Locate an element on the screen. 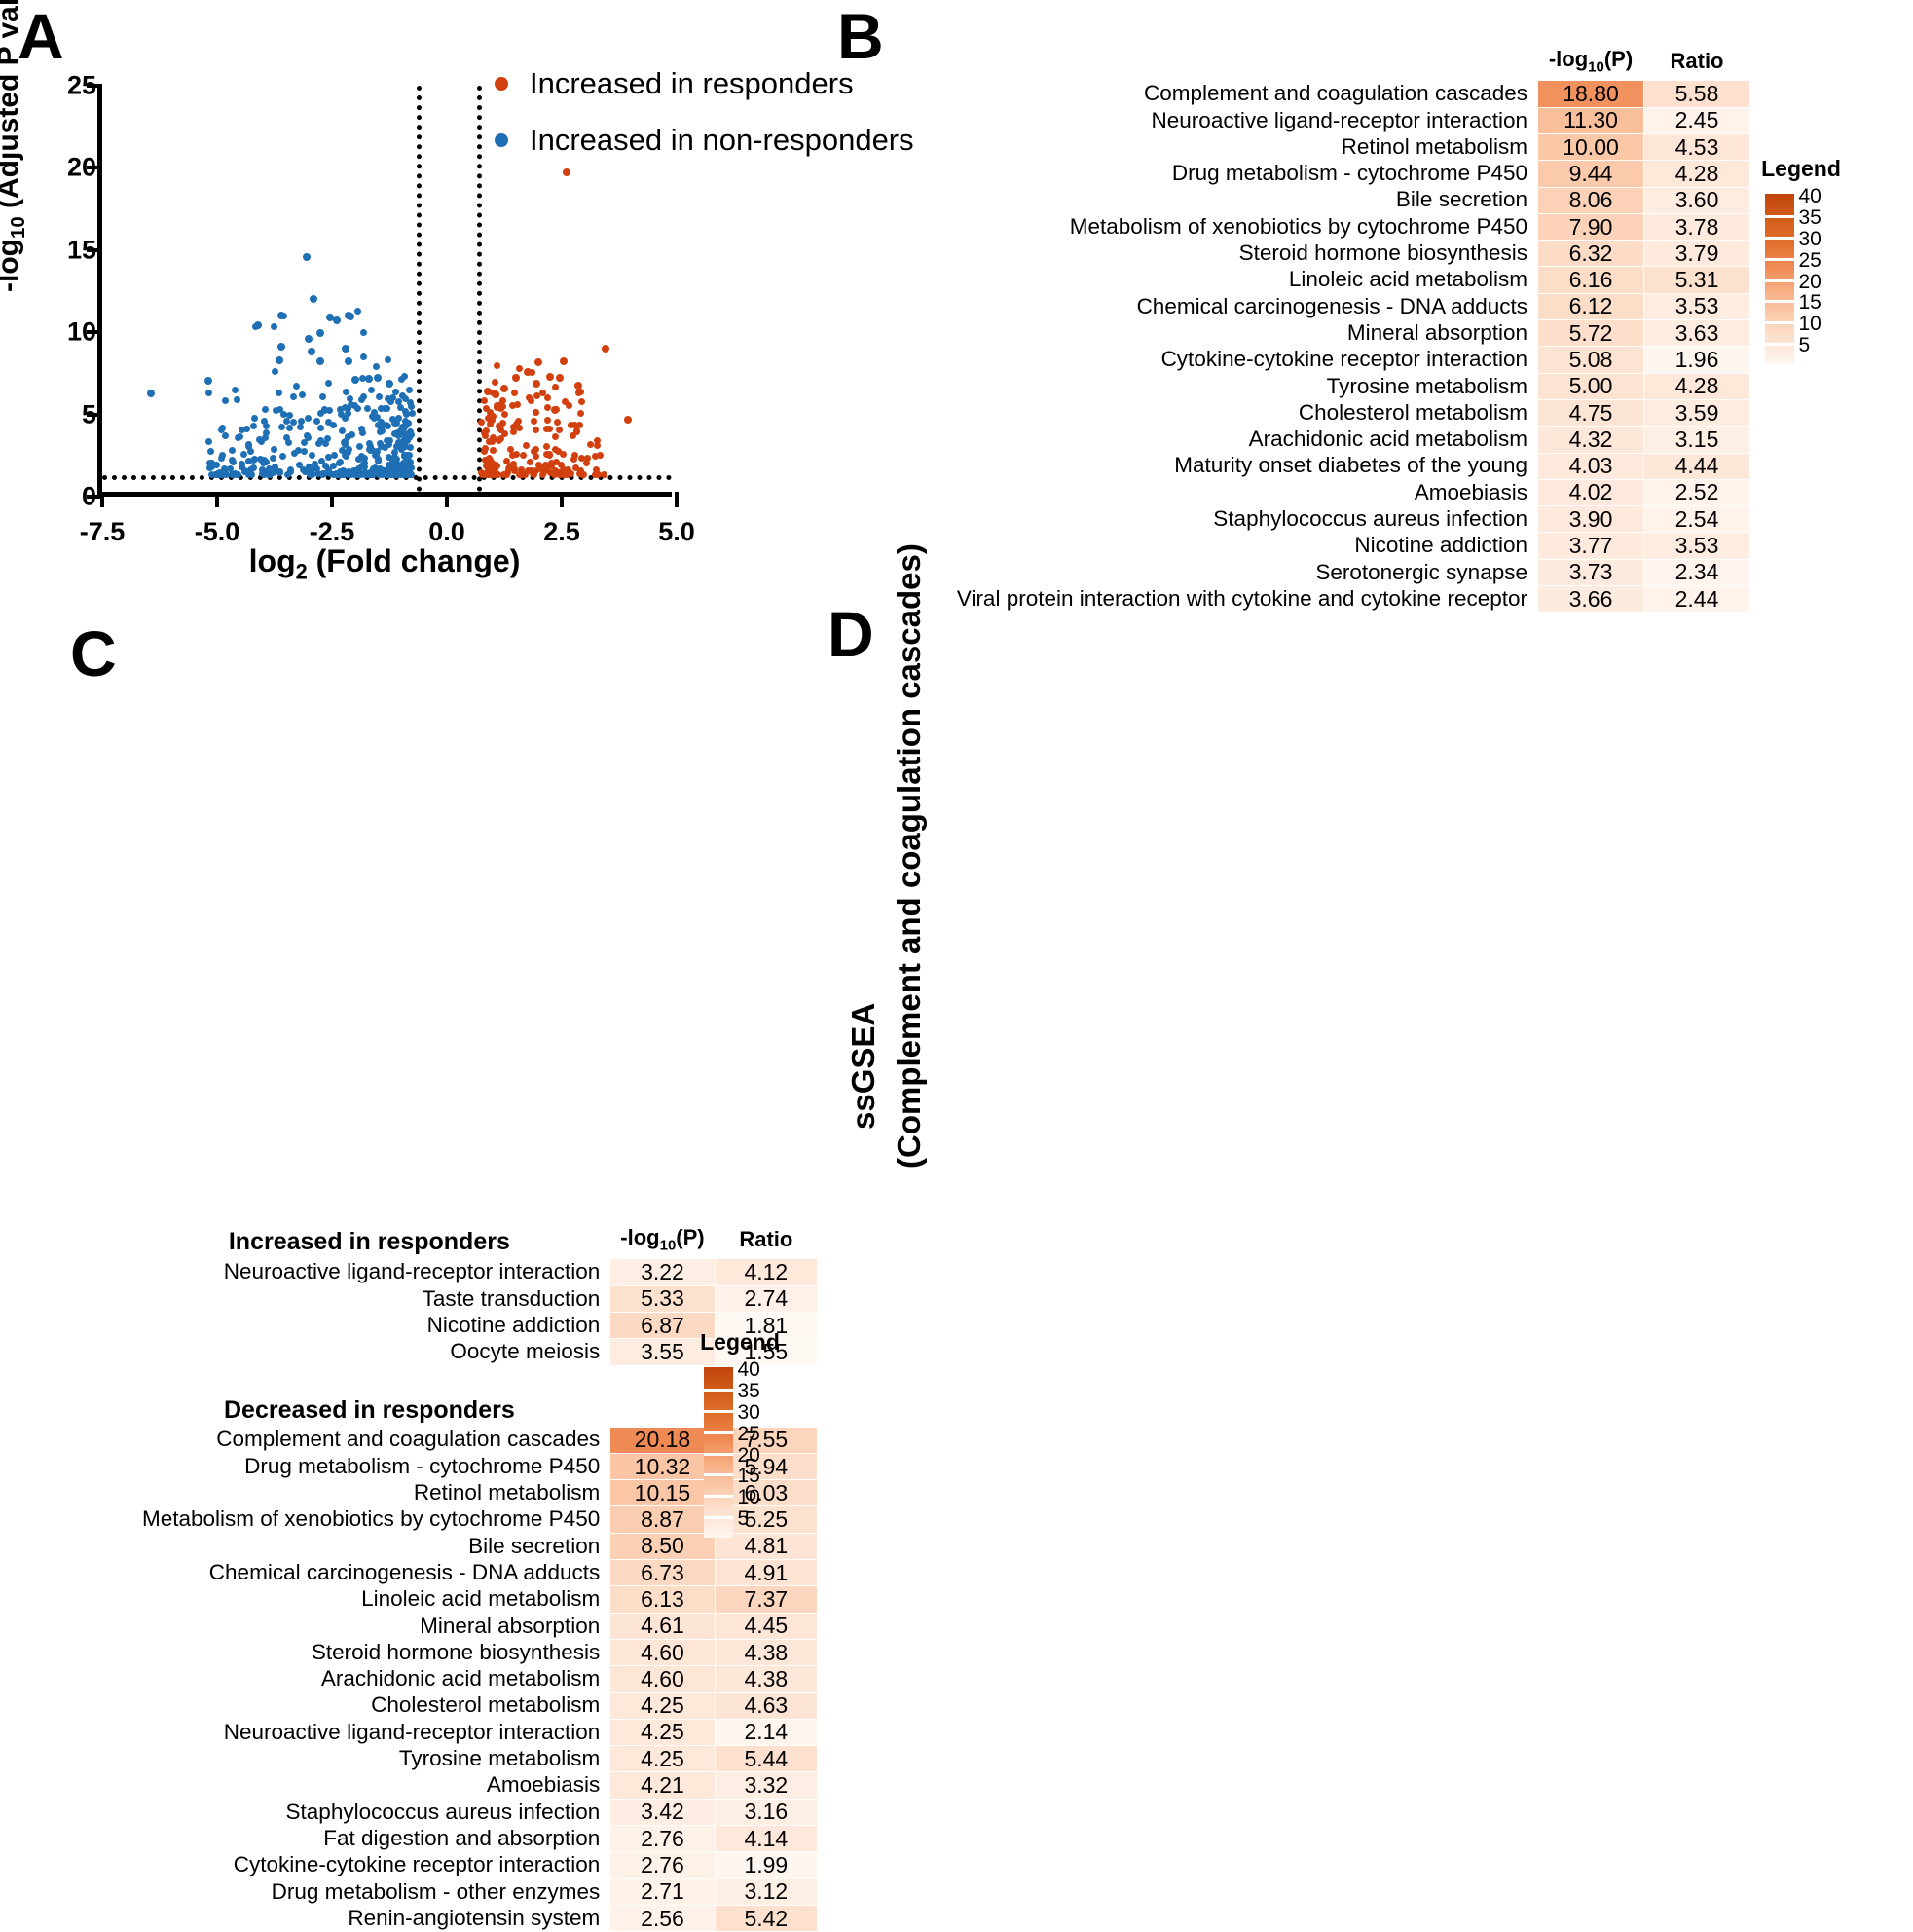 This screenshot has height=1932, width=1913. pathway-label: Fat digestion and absorption is located at coordinates (462, 1837).